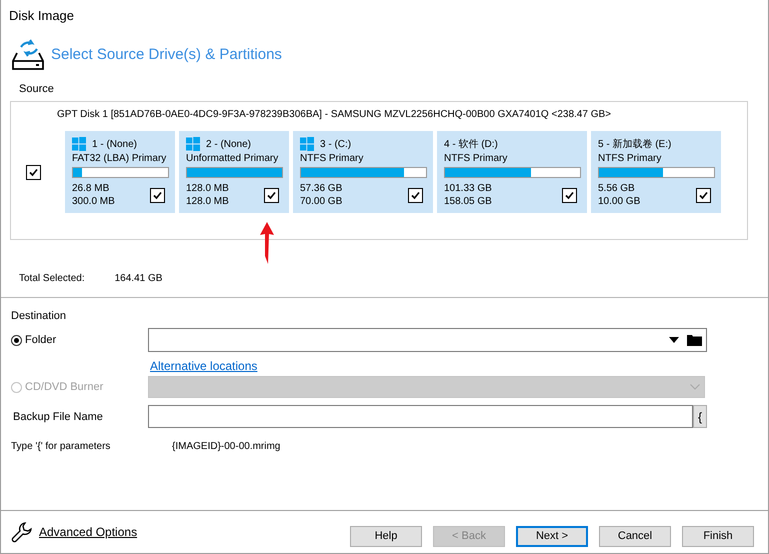 Image resolution: width=769 pixels, height=554 pixels. I want to click on wizard-button: Finish, so click(718, 536).